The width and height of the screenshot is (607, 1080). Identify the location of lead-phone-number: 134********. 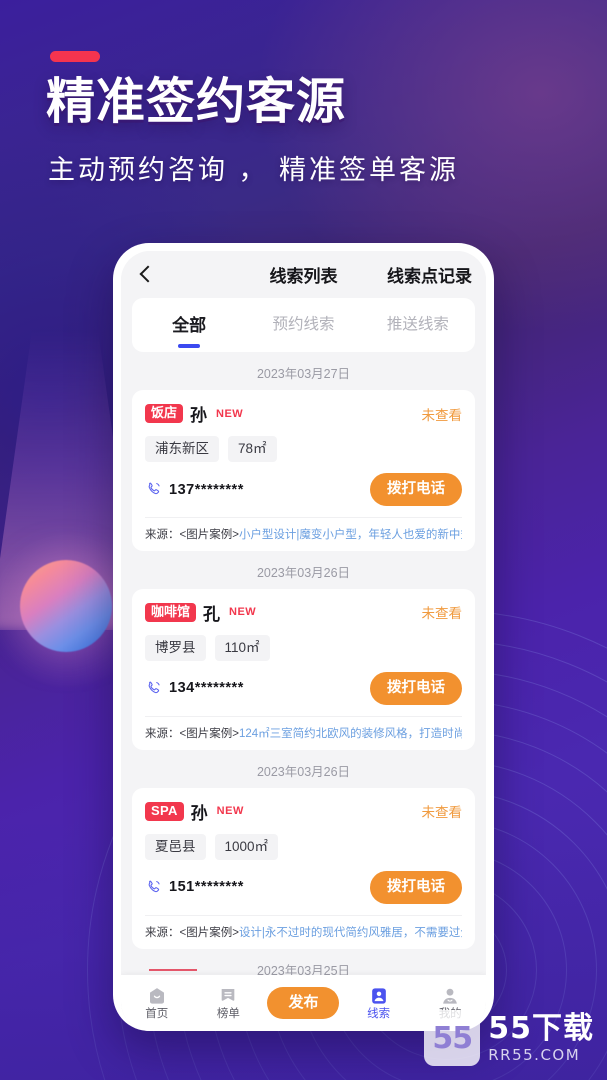
(206, 688).